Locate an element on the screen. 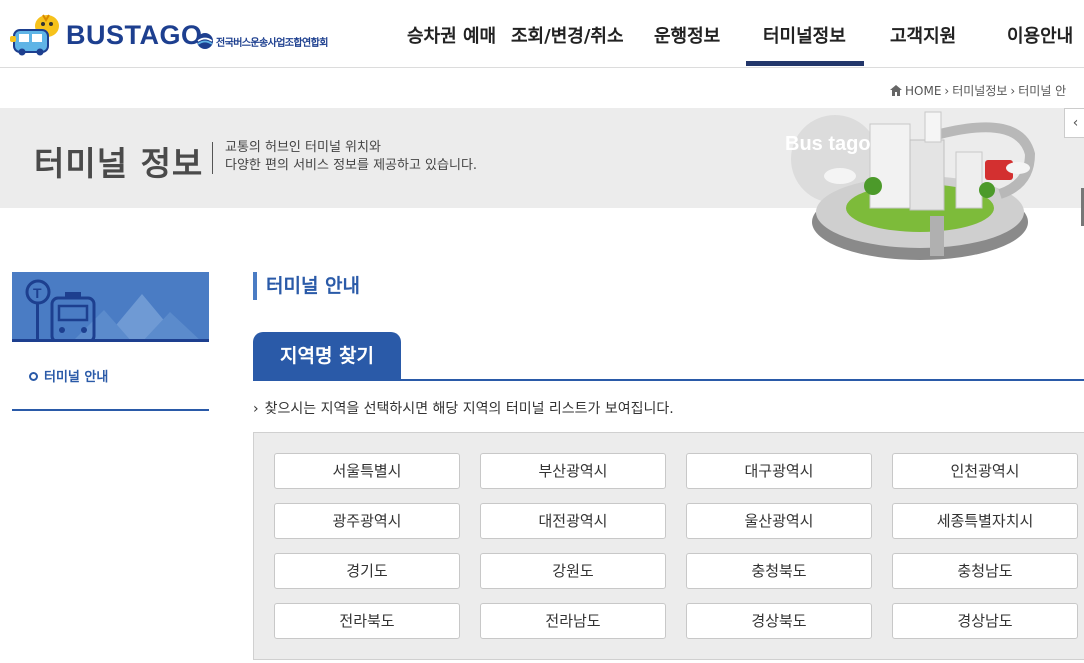 The image size is (1084, 663). section-title: 터미널 안내 is located at coordinates (306, 286).